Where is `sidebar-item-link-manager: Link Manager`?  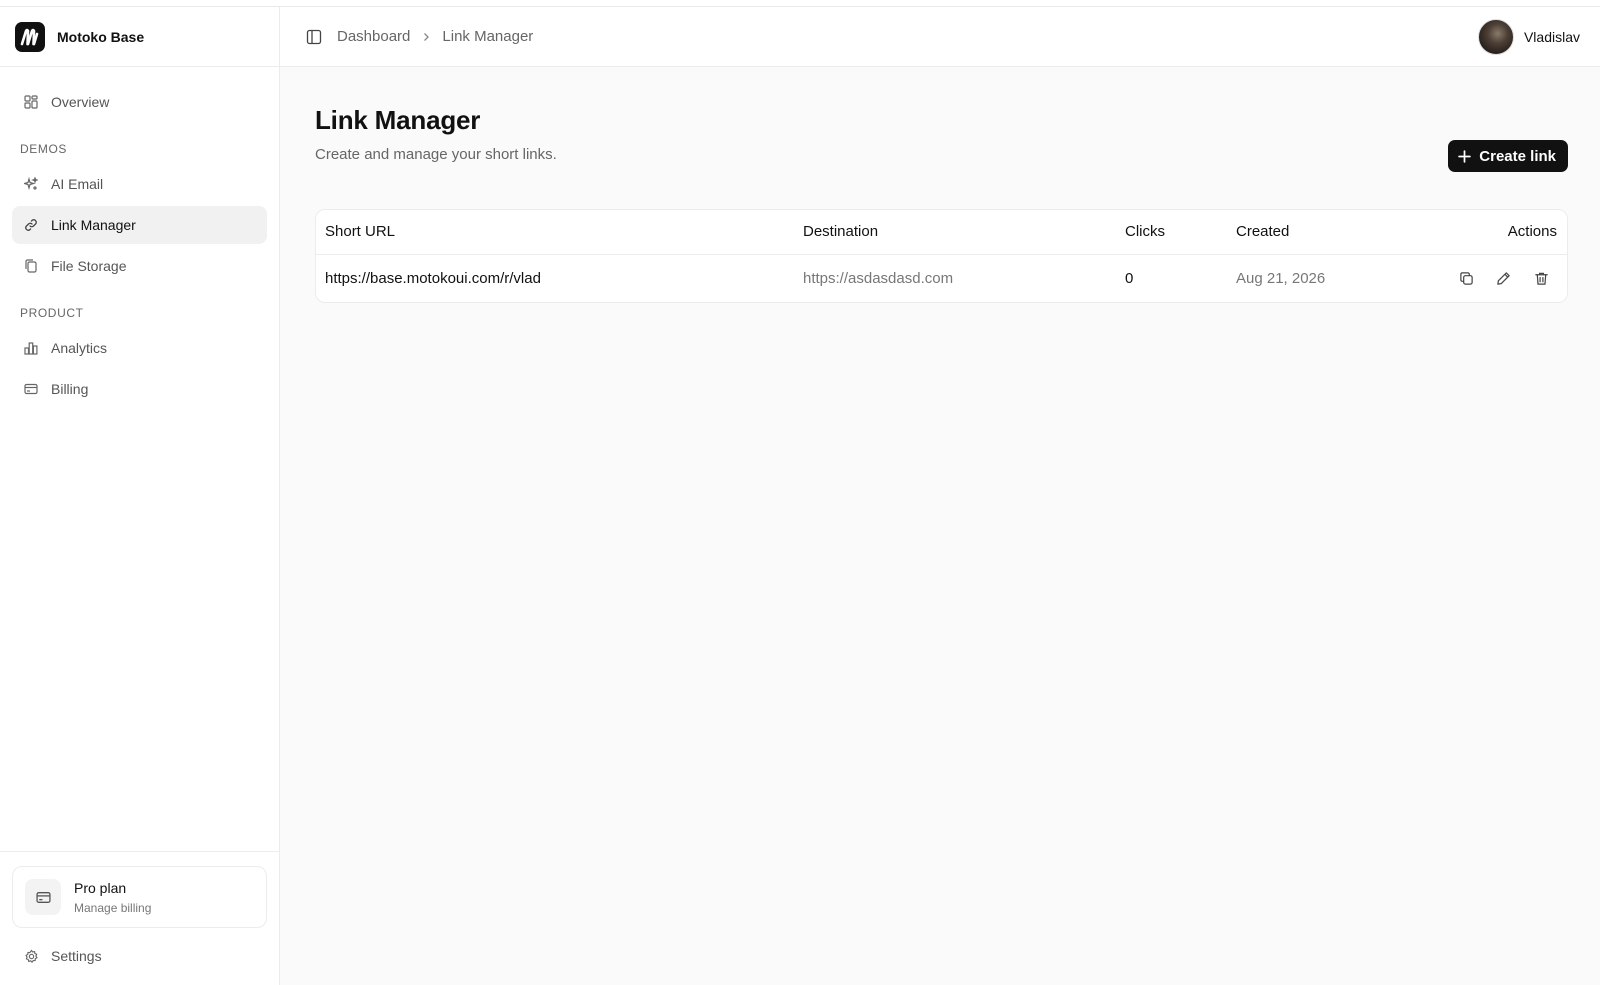 sidebar-item-link-manager: Link Manager is located at coordinates (139, 225).